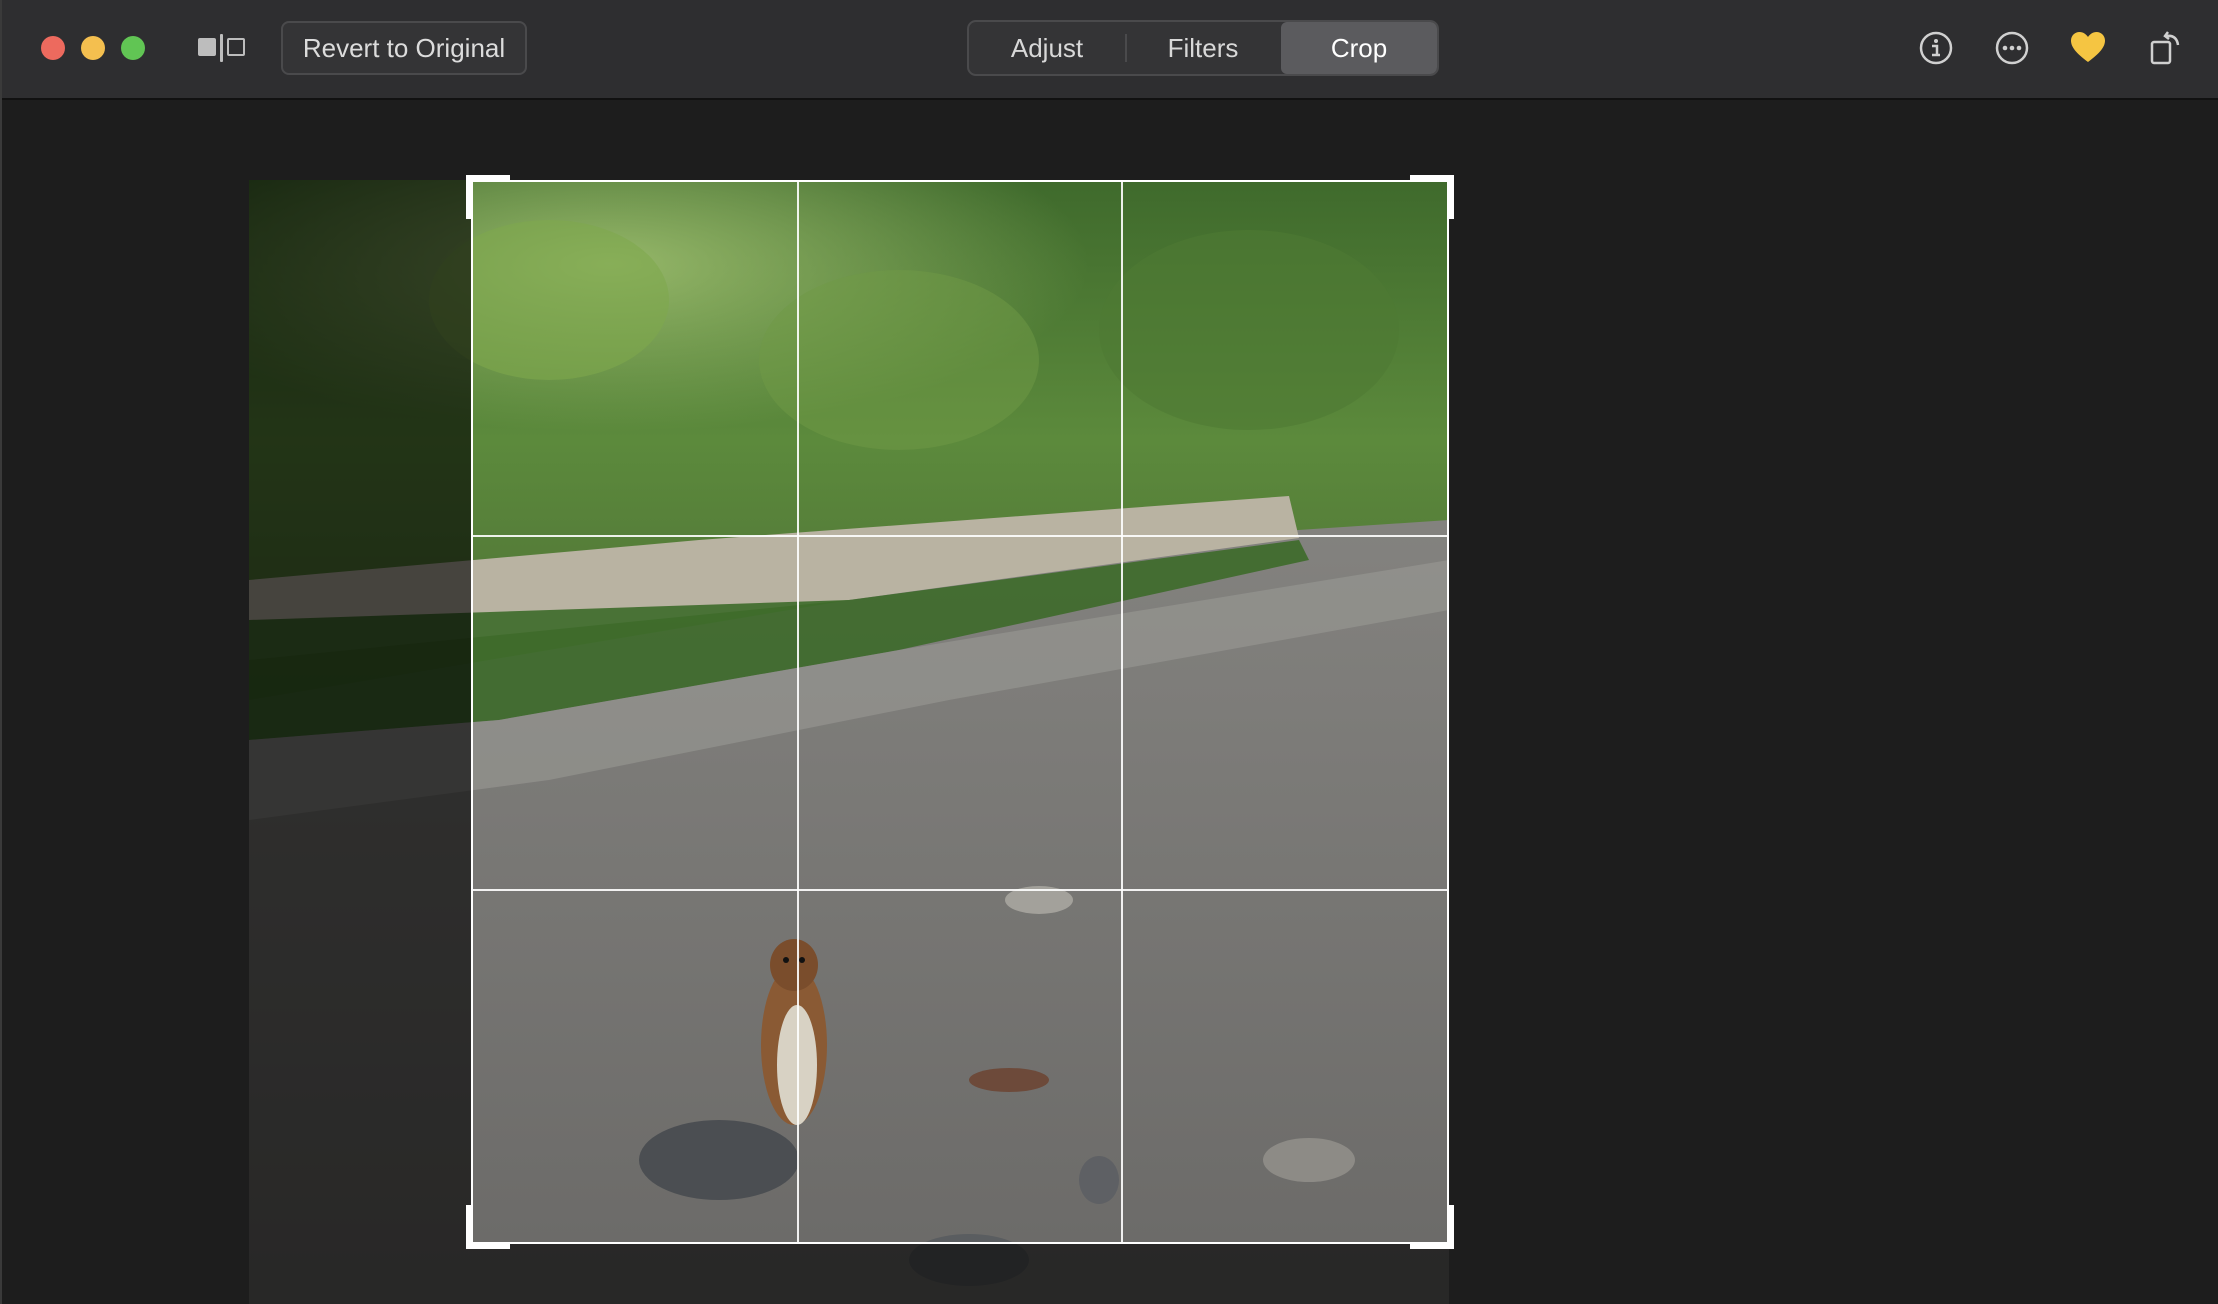 The width and height of the screenshot is (2218, 1304). Describe the element at coordinates (2012, 48) in the screenshot. I see `more-icon` at that location.